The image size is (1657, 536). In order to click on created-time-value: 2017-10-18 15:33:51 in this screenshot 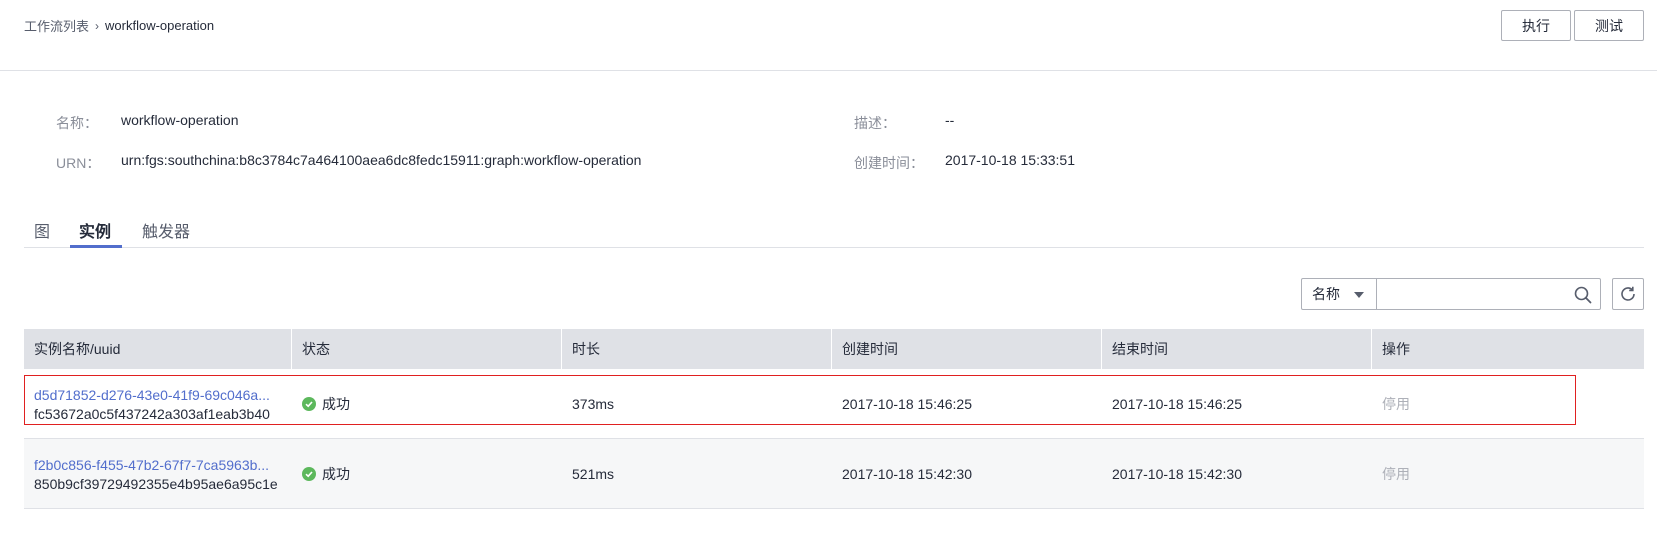, I will do `click(1010, 160)`.